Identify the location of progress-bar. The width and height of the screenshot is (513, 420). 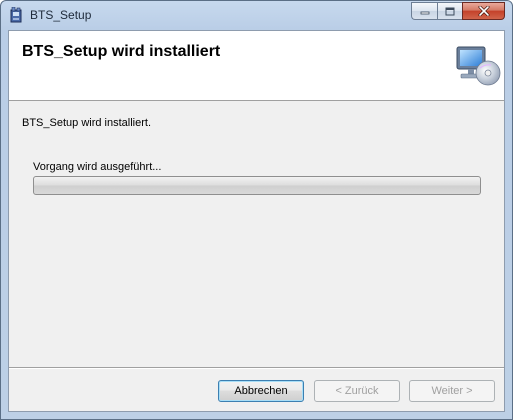
(257, 185).